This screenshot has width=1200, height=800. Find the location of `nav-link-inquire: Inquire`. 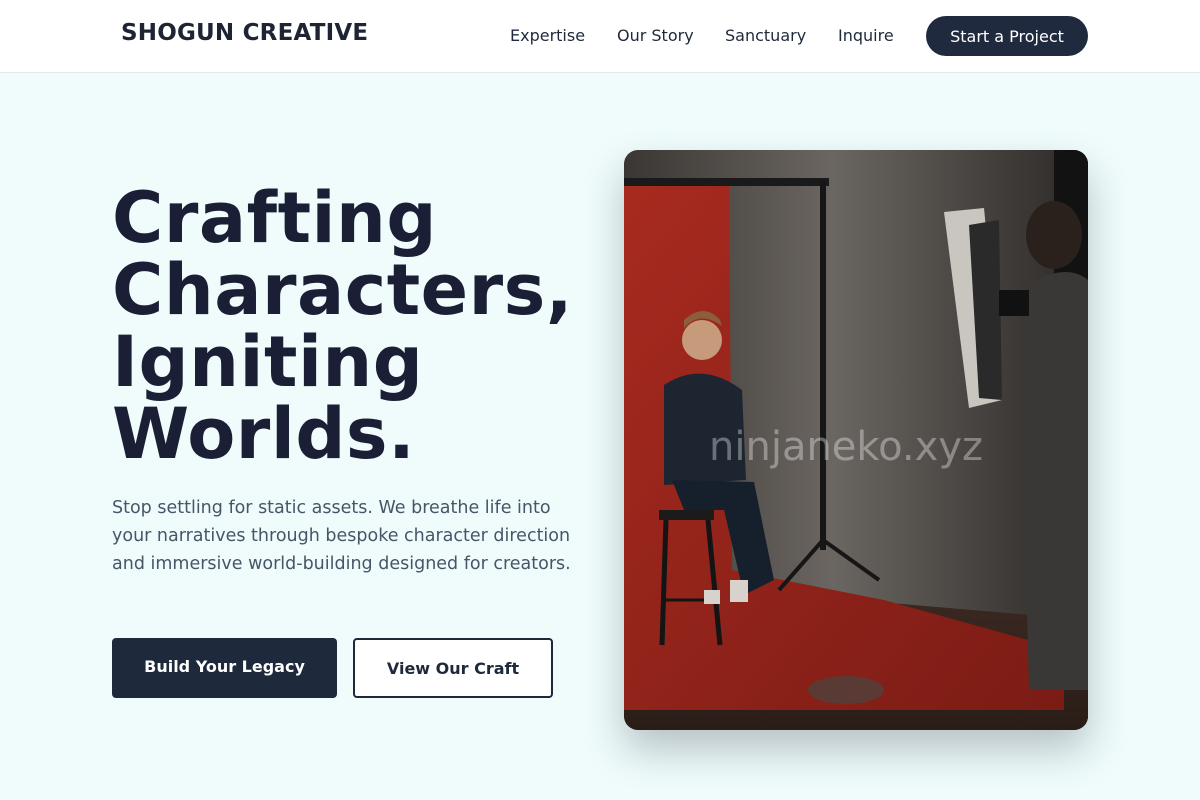

nav-link-inquire: Inquire is located at coordinates (866, 35).